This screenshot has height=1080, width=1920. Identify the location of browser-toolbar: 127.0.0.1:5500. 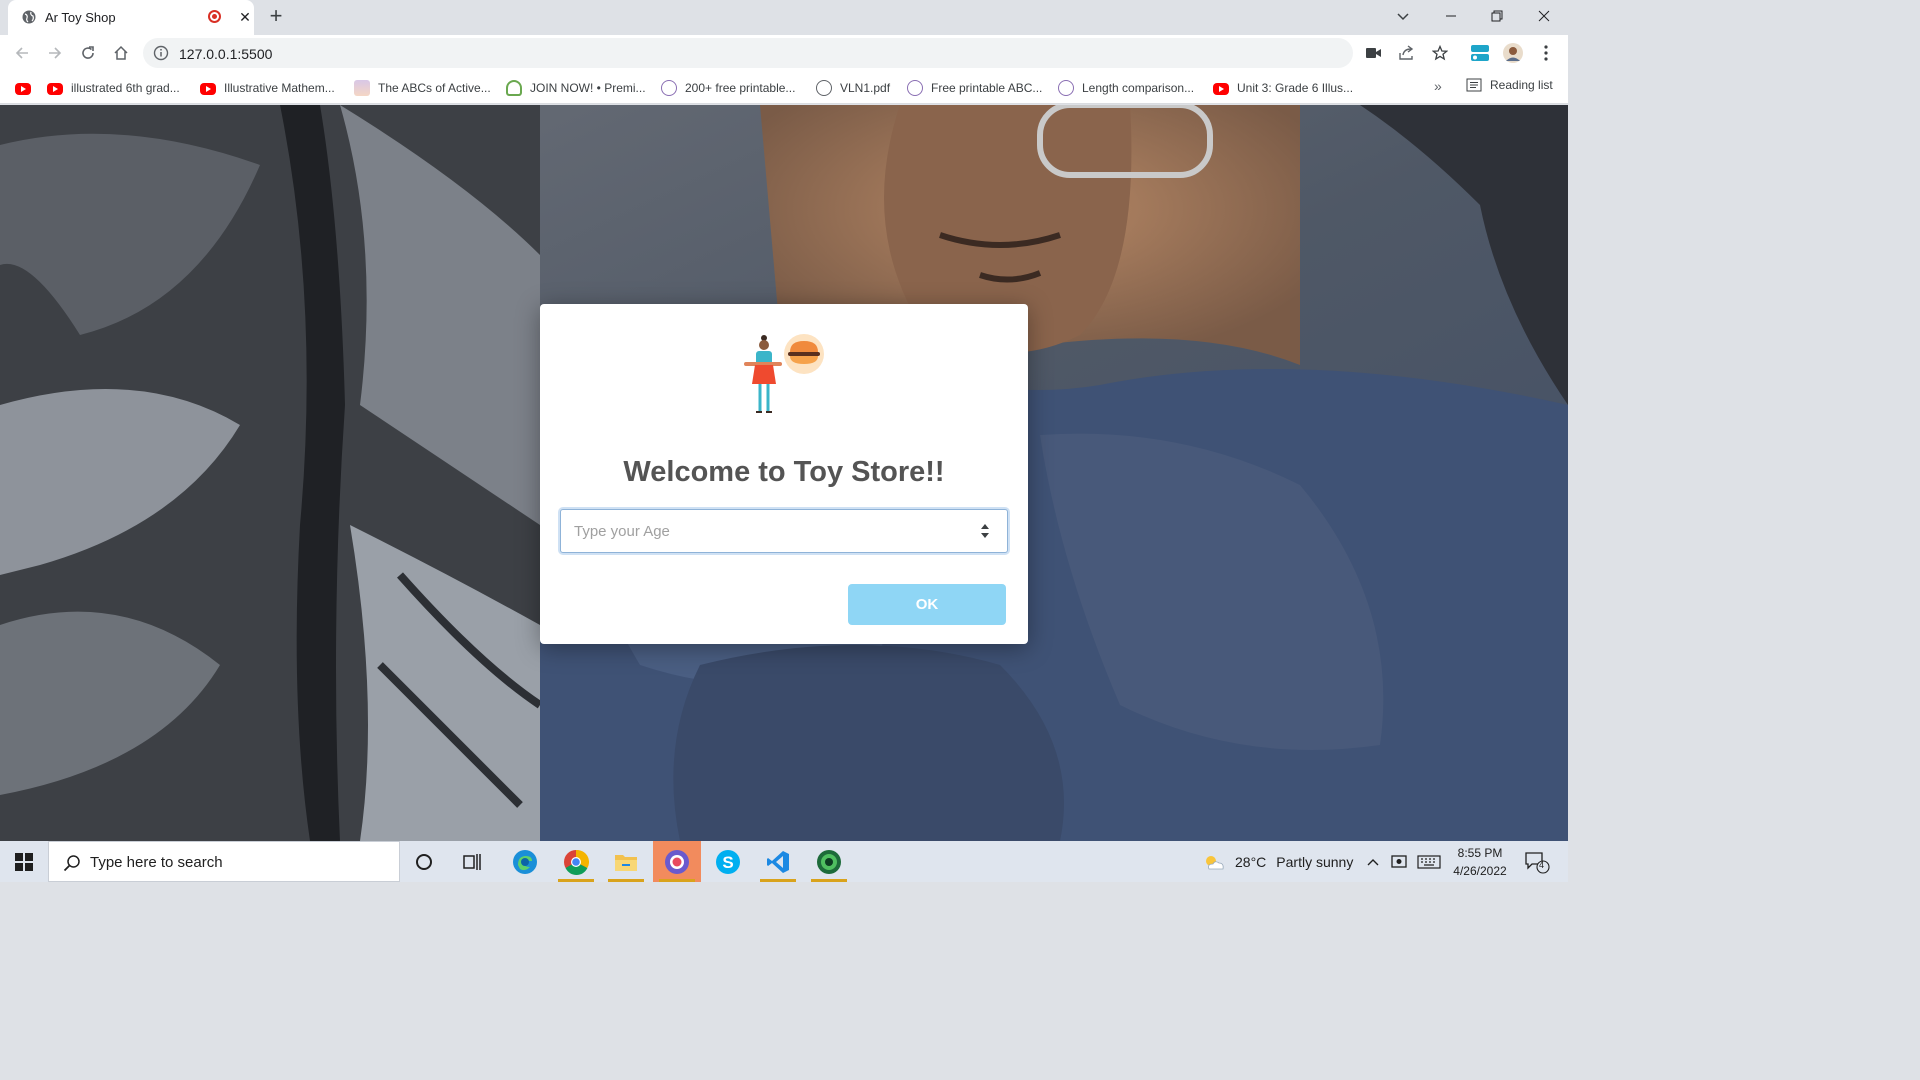
(784, 53).